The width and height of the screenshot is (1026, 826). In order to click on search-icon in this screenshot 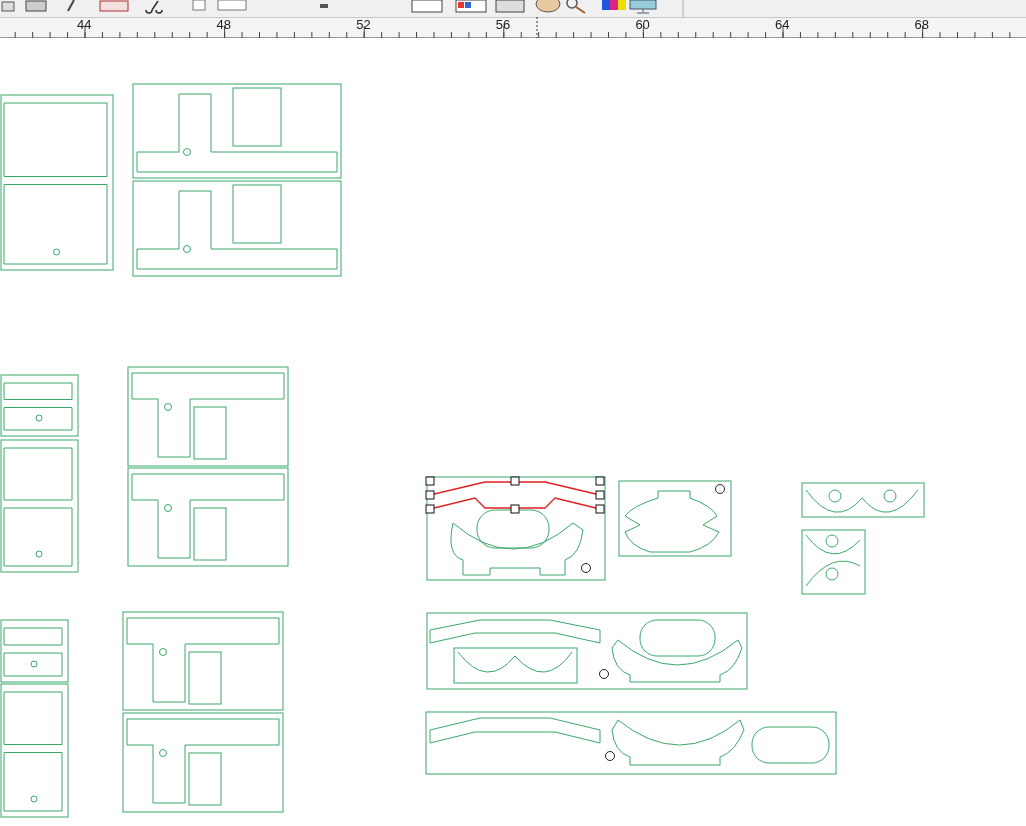, I will do `click(576, 7)`.